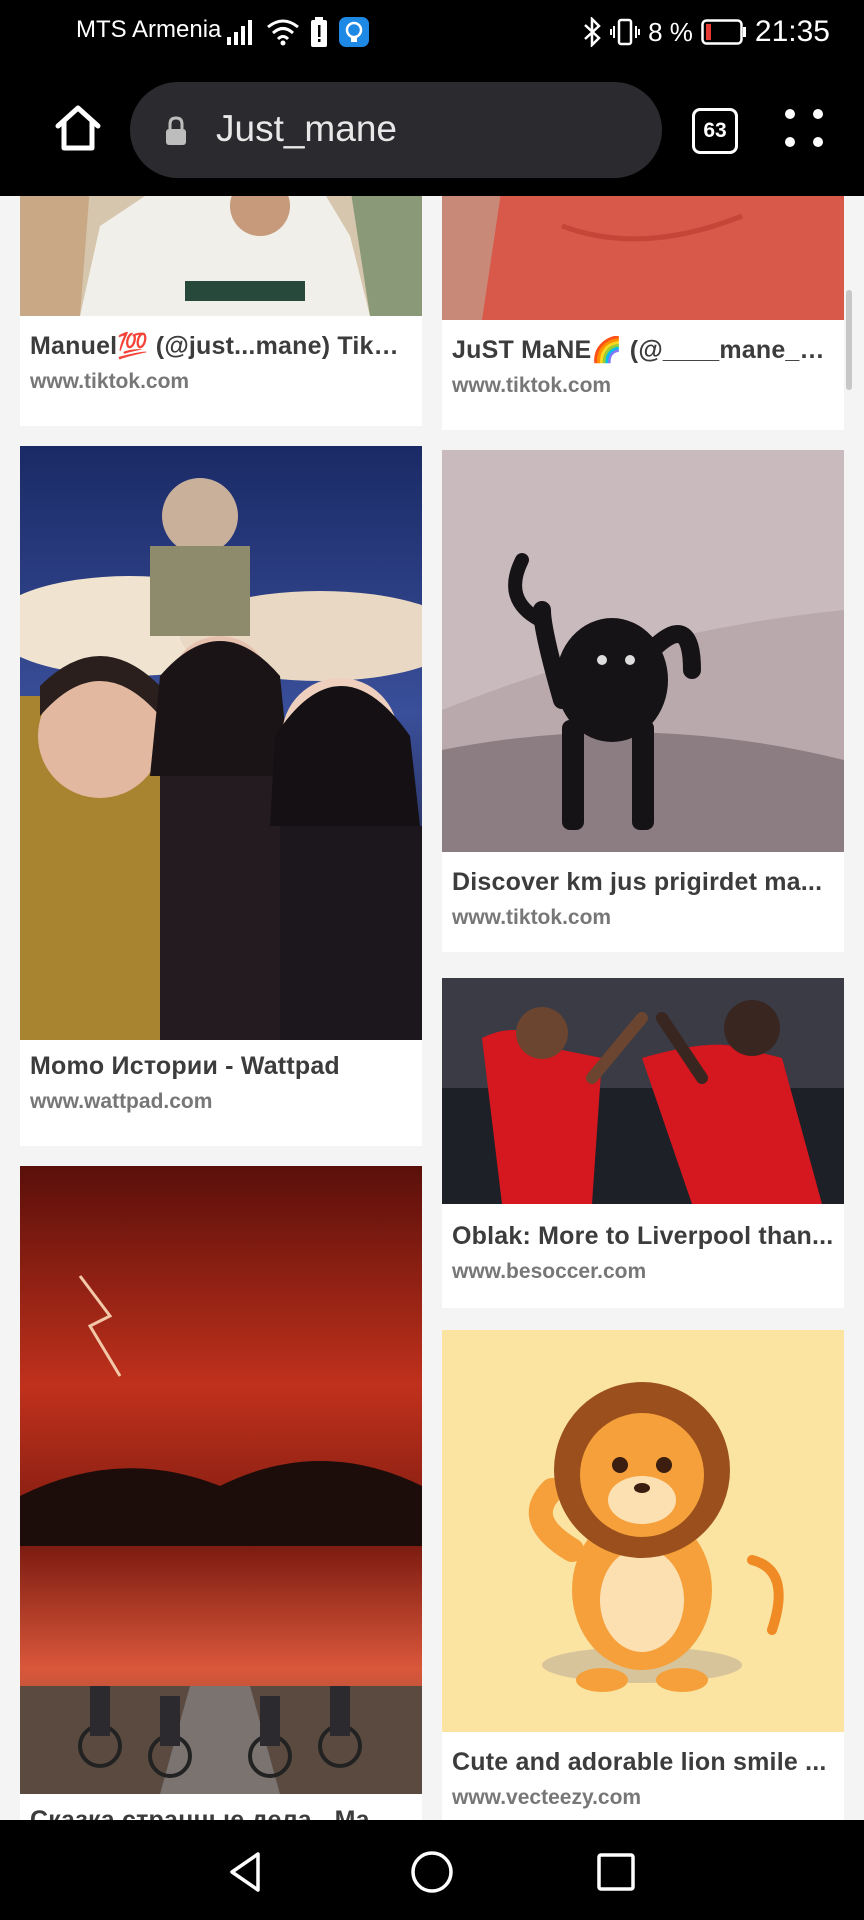  What do you see at coordinates (792, 31) in the screenshot?
I see `clock: 21:35` at bounding box center [792, 31].